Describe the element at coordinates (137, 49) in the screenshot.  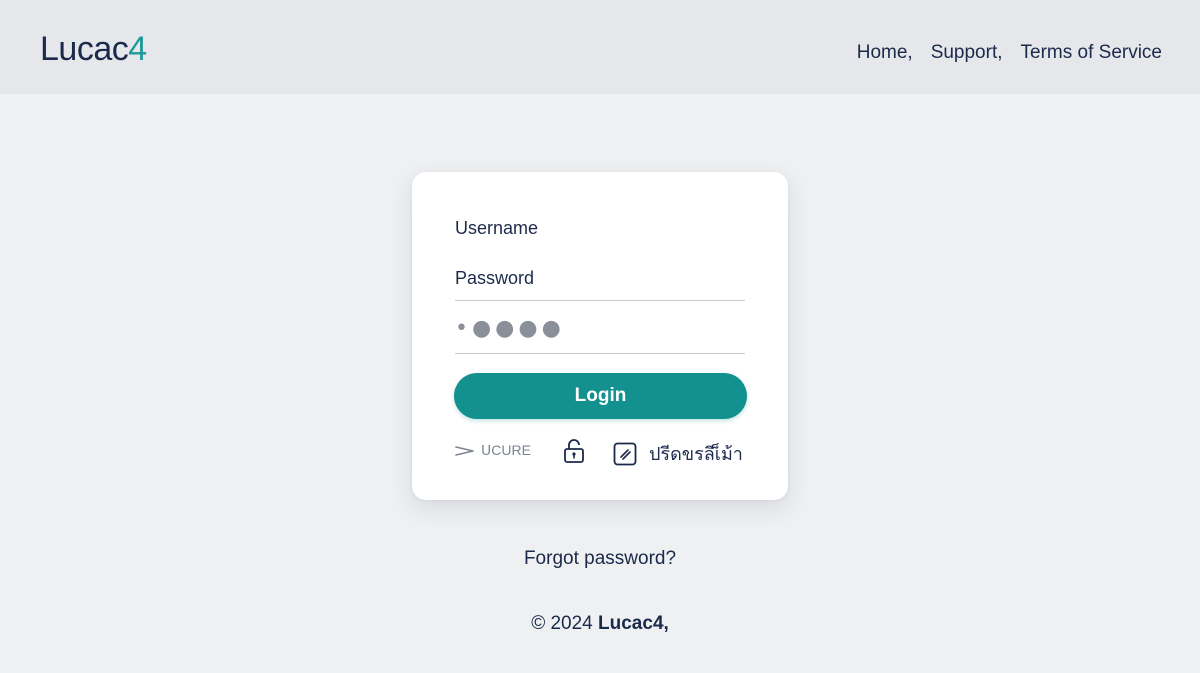
I see `logo-accent: 4` at that location.